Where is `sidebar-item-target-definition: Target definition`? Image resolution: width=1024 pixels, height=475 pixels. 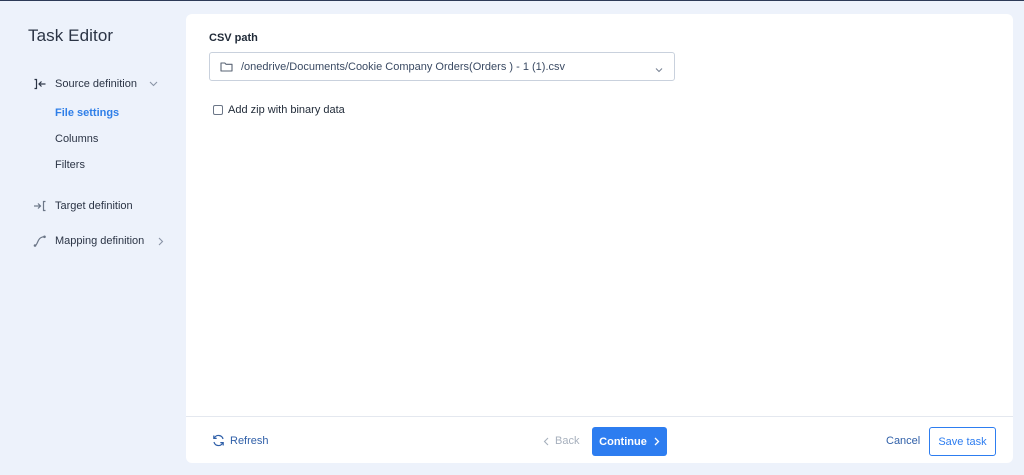
sidebar-item-target-definition: Target definition is located at coordinates (82, 206).